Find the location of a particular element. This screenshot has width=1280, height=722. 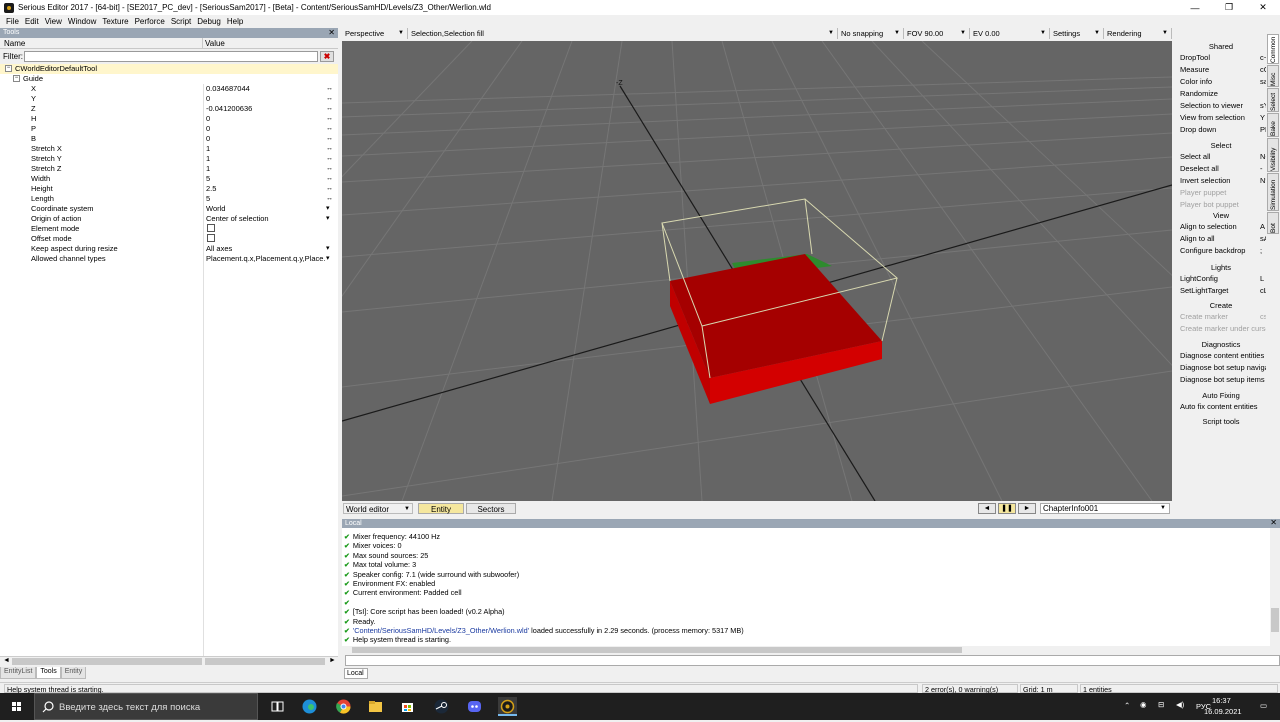

tree-root-row: − CWorldEditorDefaultTool is located at coordinates (169, 69).